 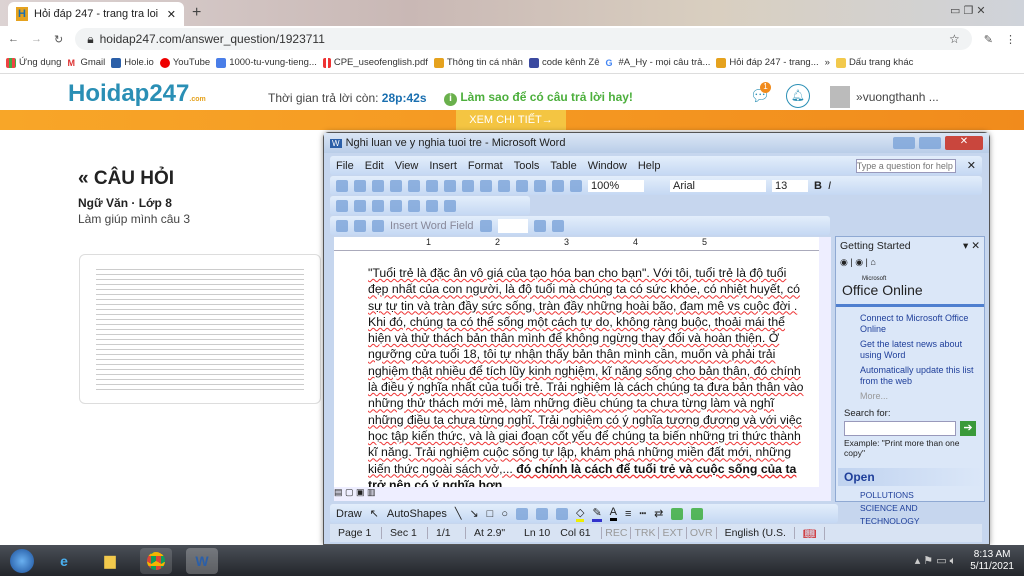 I want to click on fill-color-icon: ◇, so click(x=580, y=514).